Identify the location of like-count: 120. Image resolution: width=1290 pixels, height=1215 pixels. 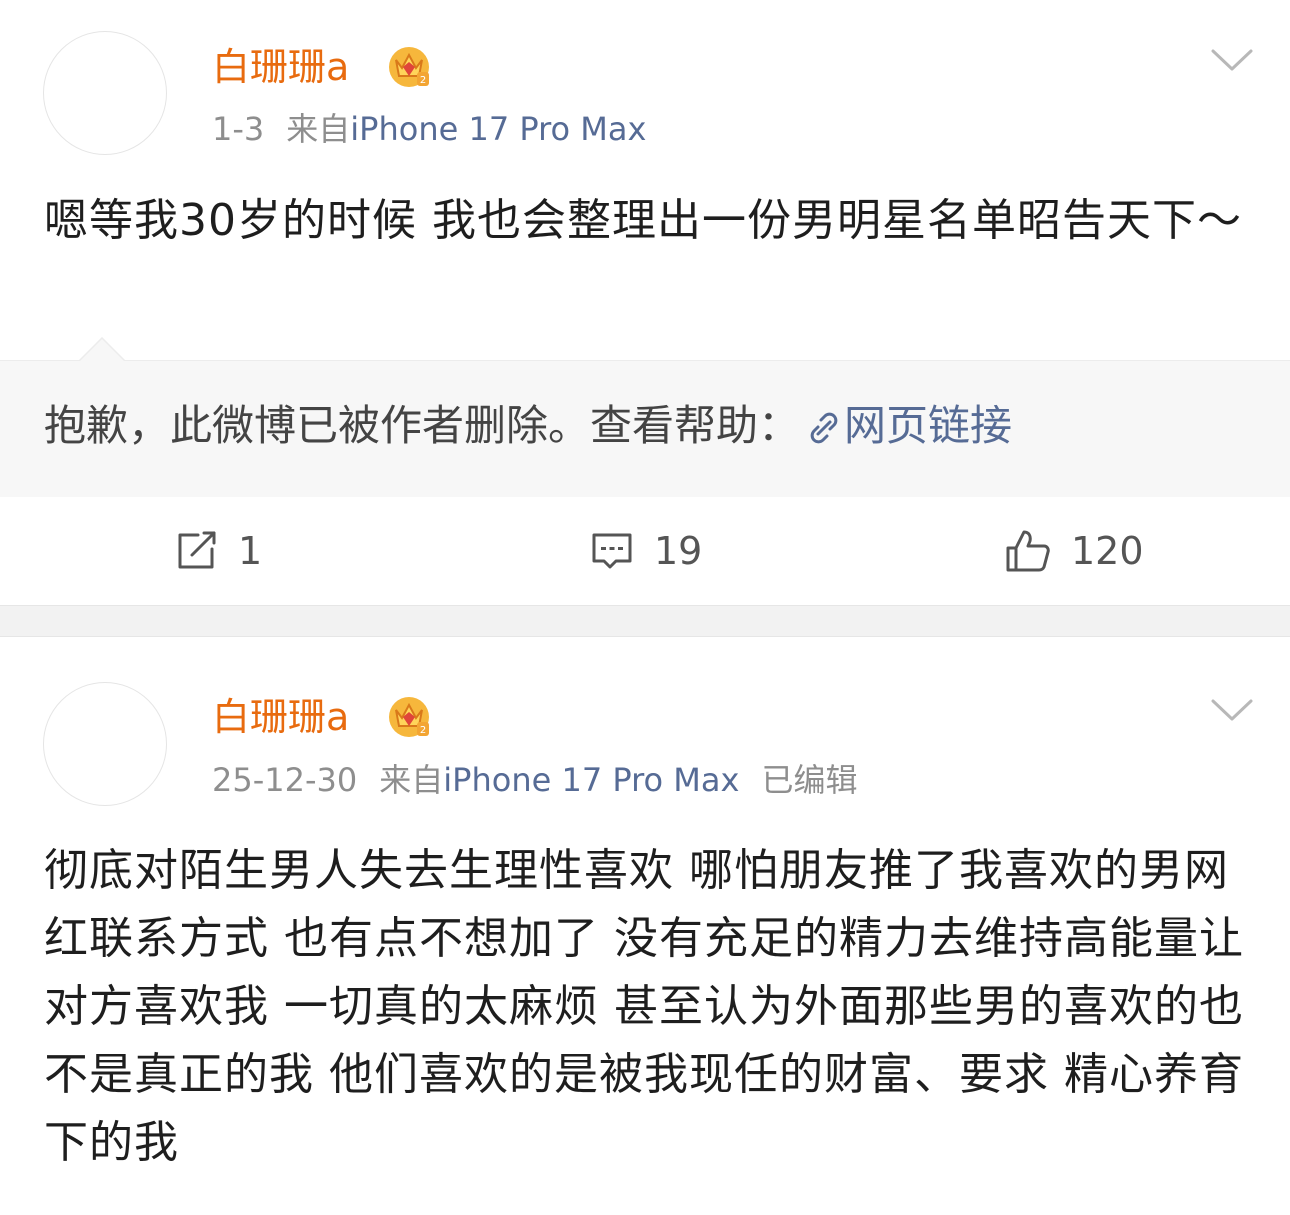
(1107, 551).